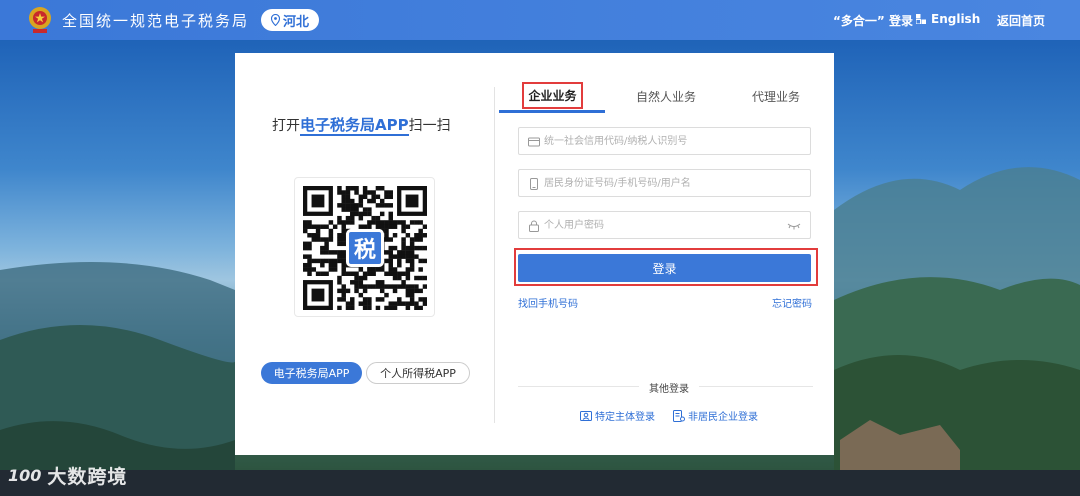  I want to click on site-title: 全国统一规范电子税务局, so click(156, 21).